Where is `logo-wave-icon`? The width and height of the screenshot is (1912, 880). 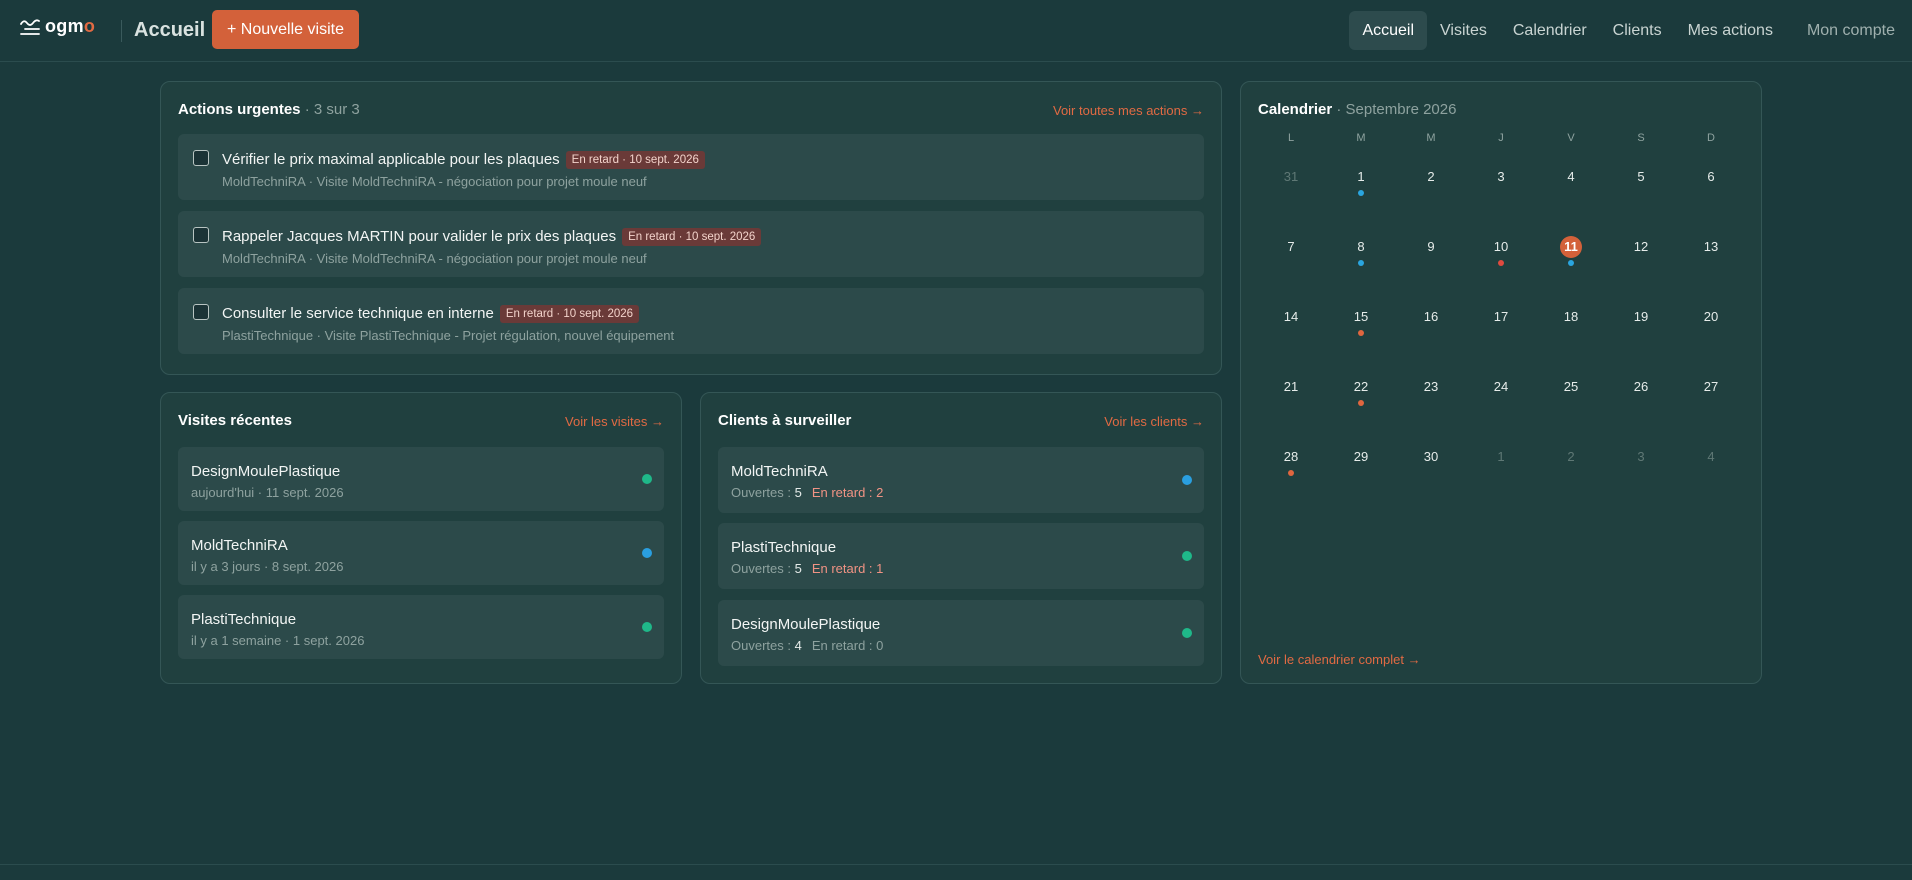
logo-wave-icon is located at coordinates (30, 26).